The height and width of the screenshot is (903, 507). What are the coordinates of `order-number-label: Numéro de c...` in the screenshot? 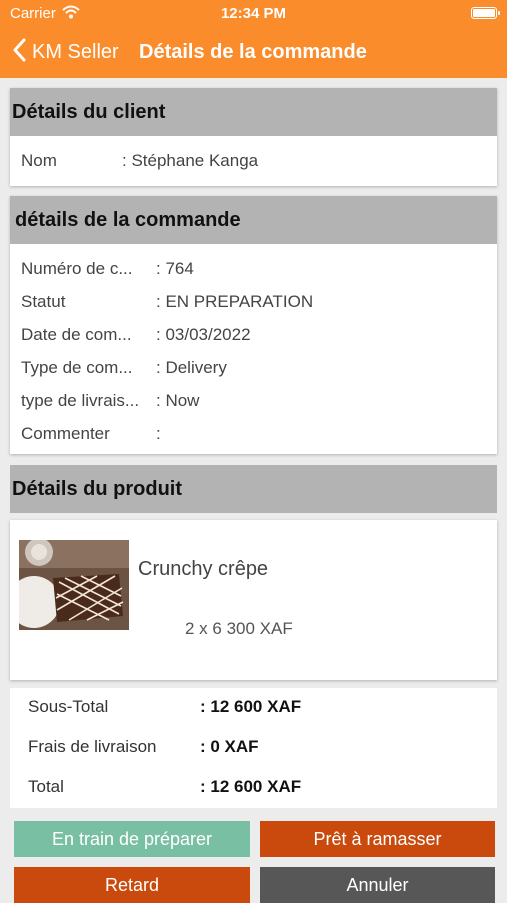 It's located at (77, 268).